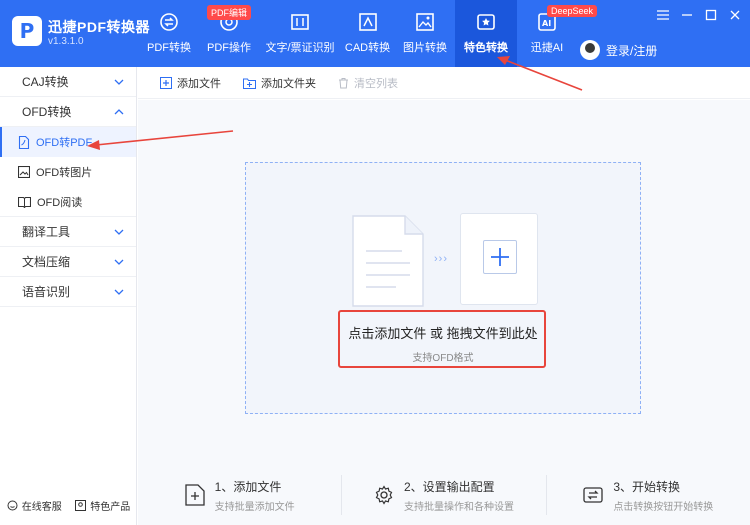  What do you see at coordinates (425, 22) in the screenshot?
I see `image-icon` at bounding box center [425, 22].